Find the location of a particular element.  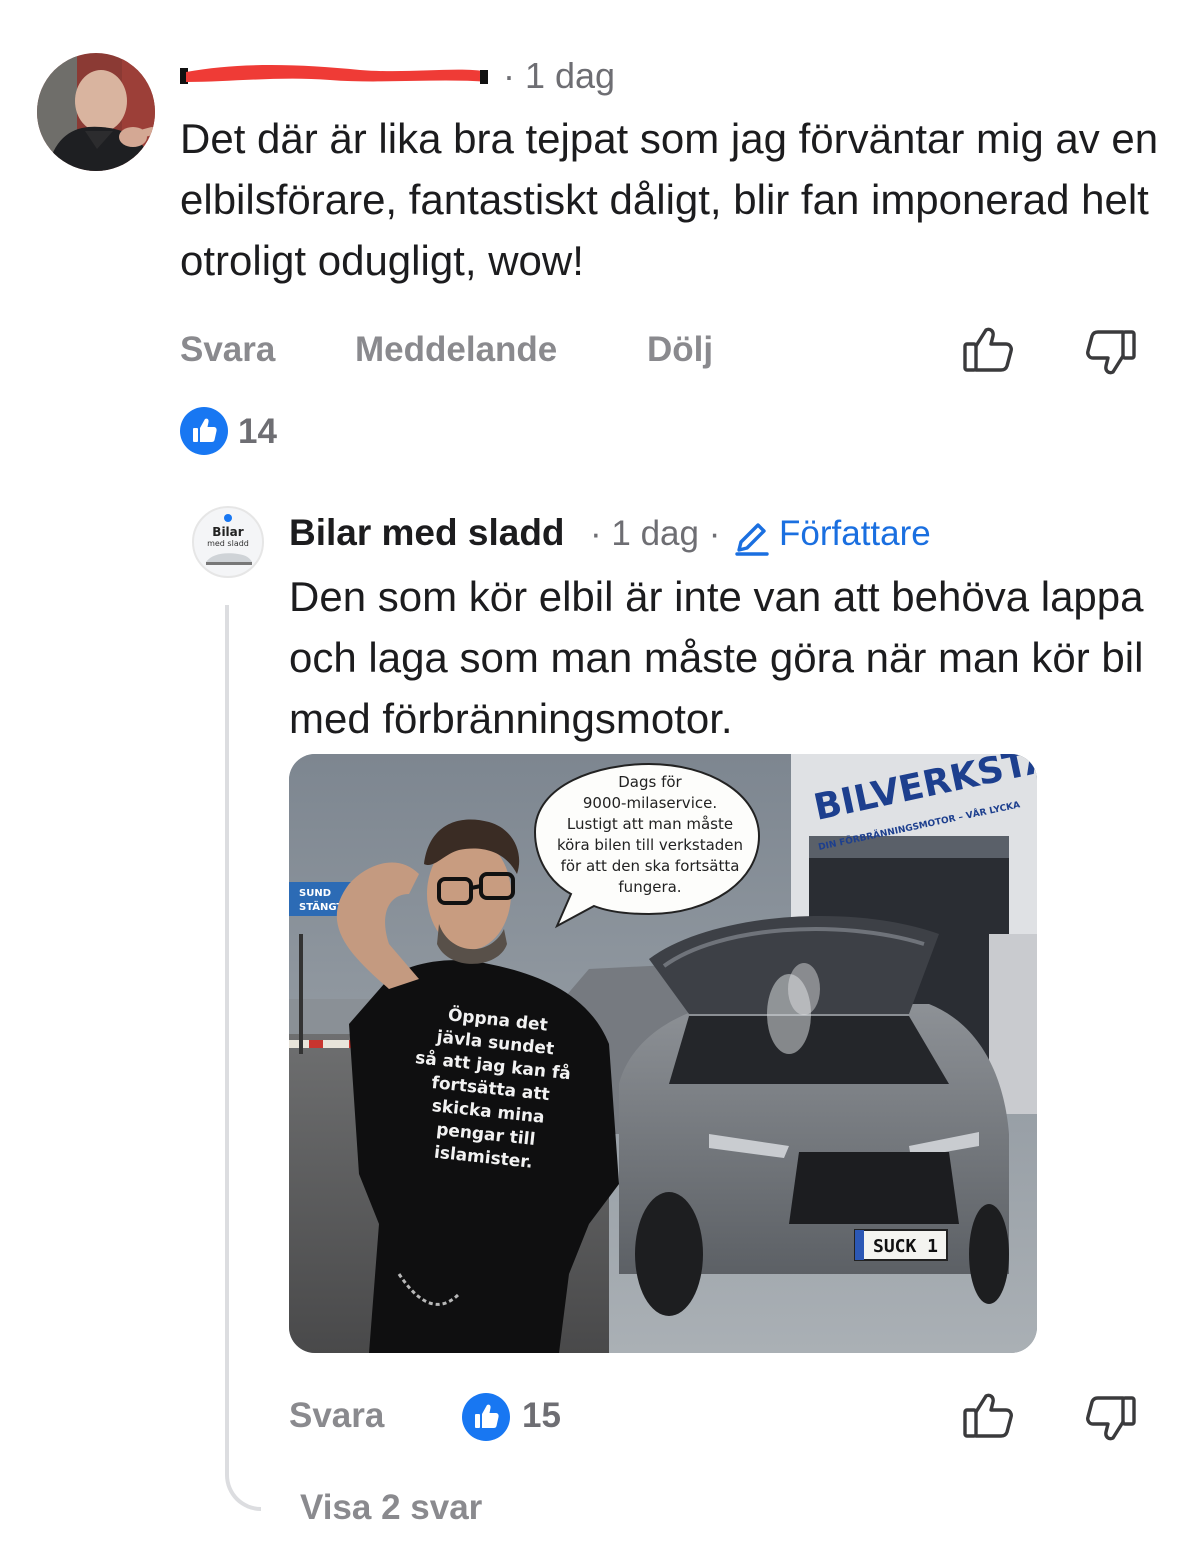

reply-like-count: 15 is located at coordinates (541, 1415).